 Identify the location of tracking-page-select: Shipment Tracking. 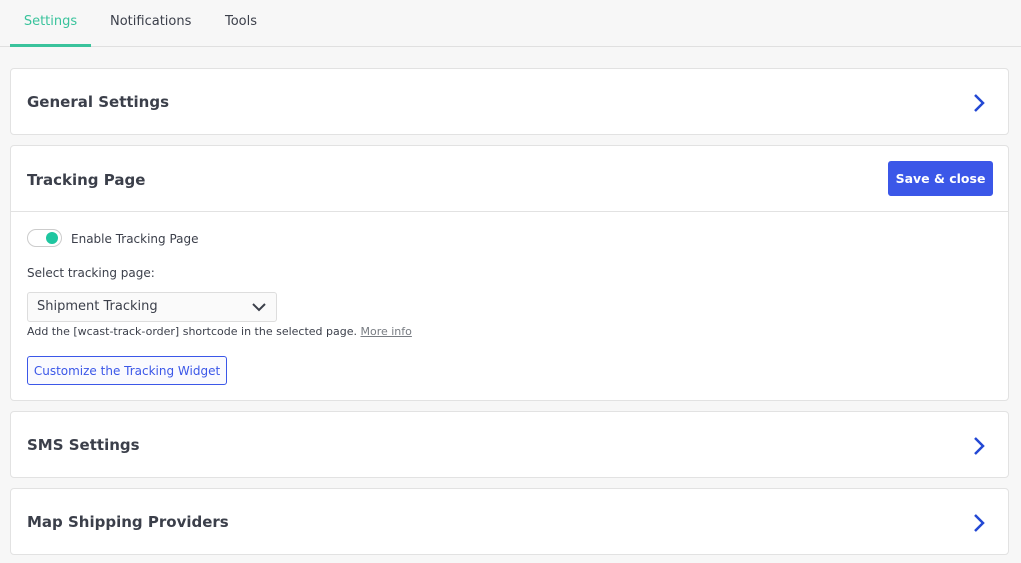
(152, 307).